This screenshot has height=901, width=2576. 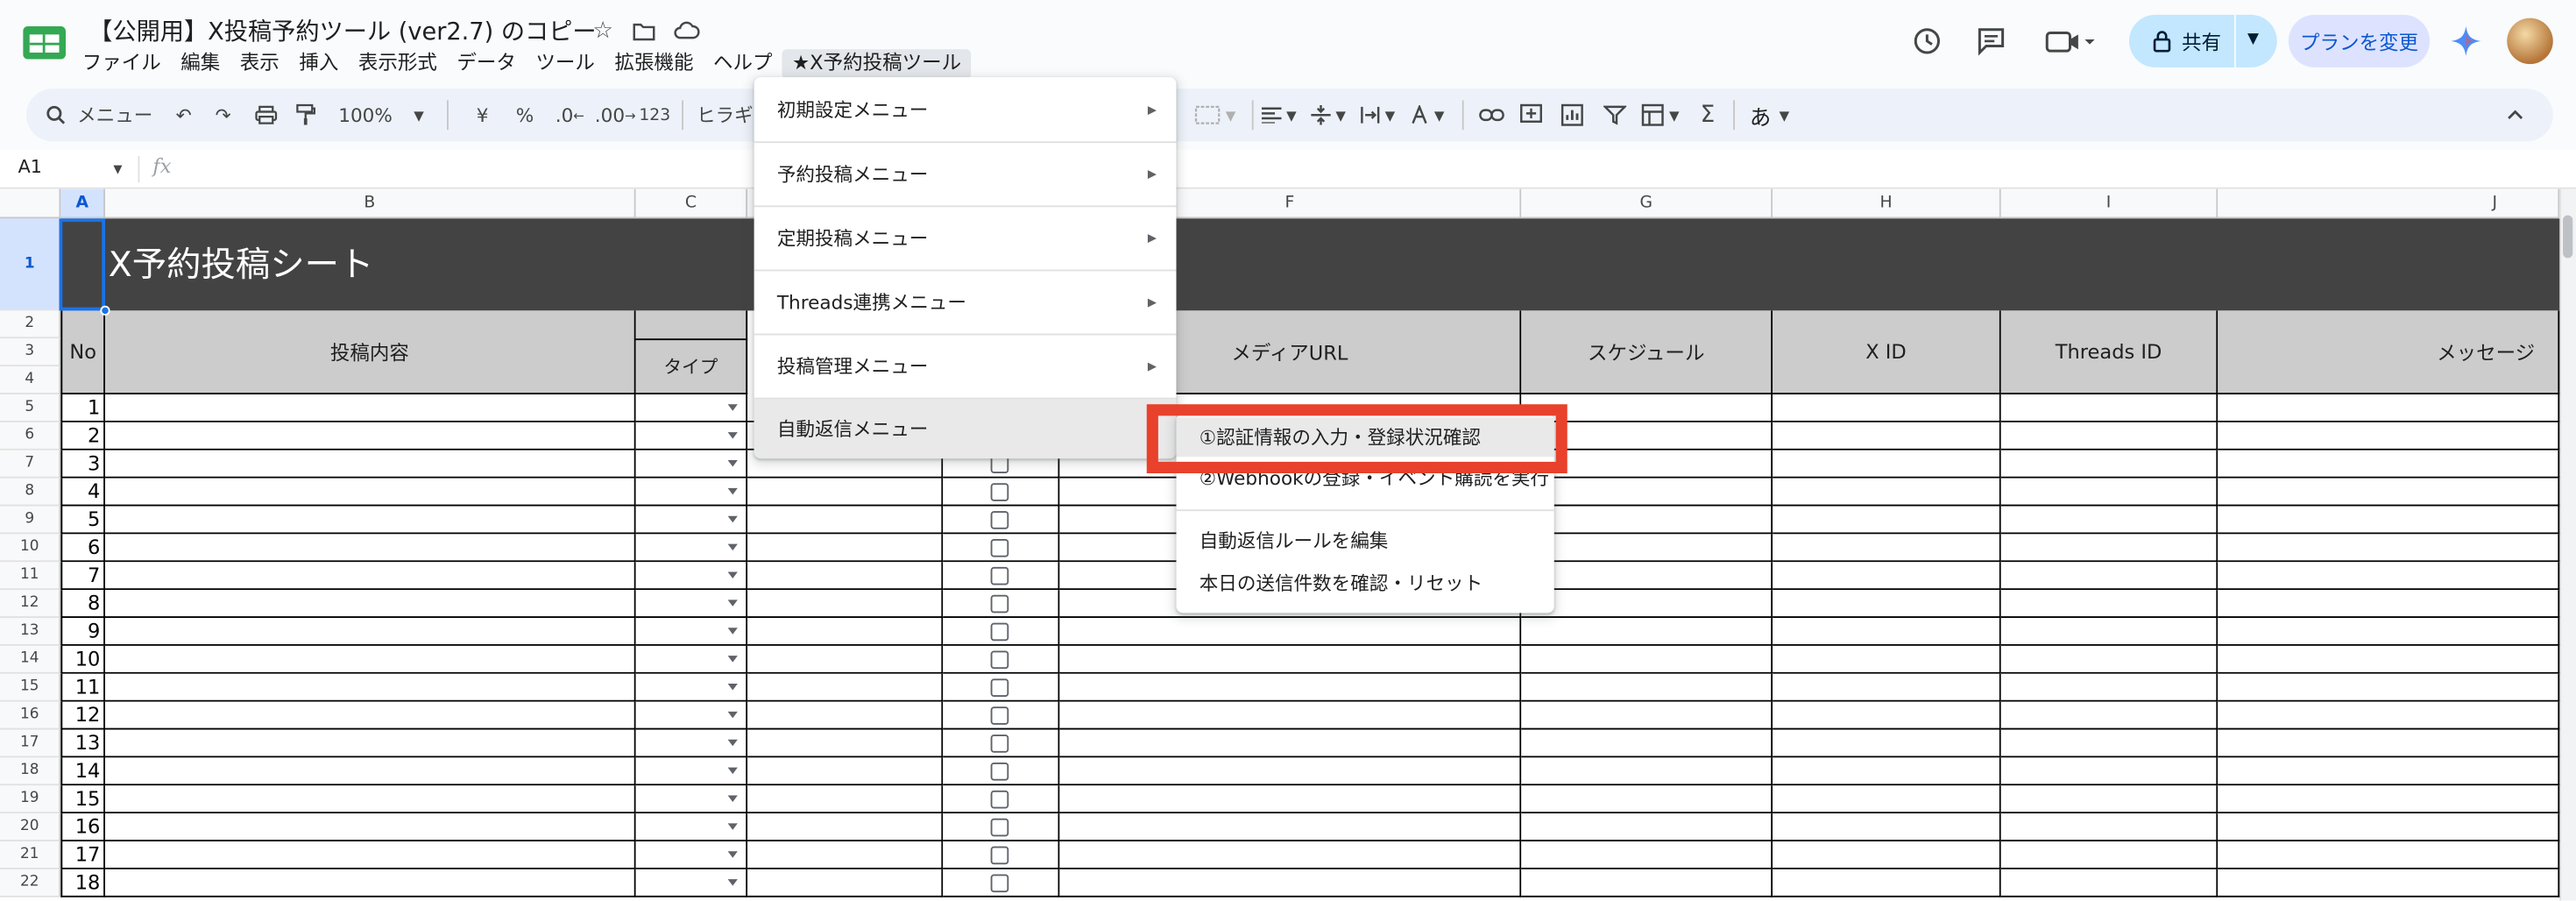 I want to click on row-header: 1, so click(x=30, y=264).